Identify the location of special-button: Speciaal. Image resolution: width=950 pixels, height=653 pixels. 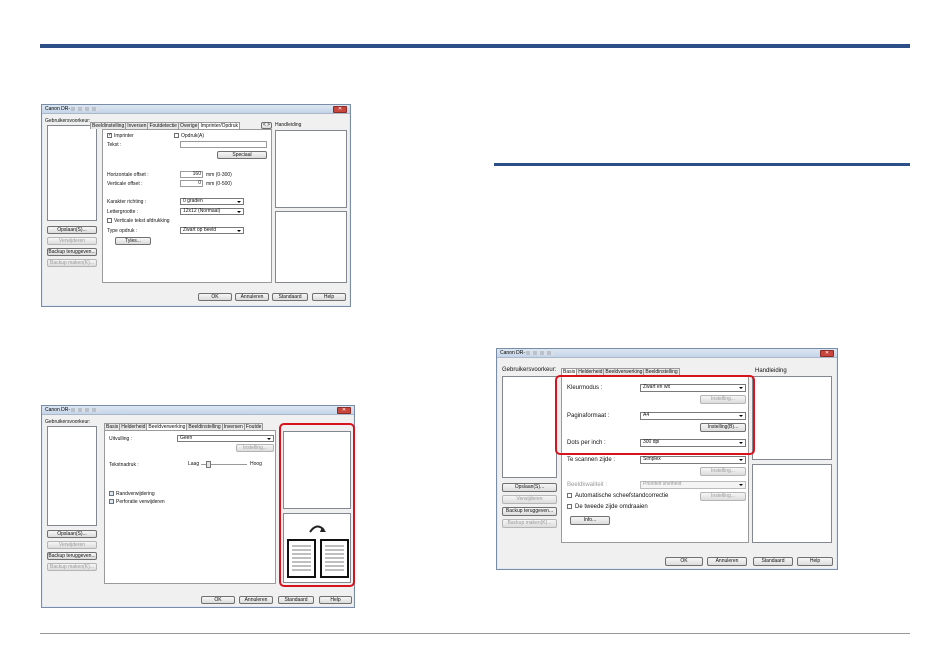
(242, 155).